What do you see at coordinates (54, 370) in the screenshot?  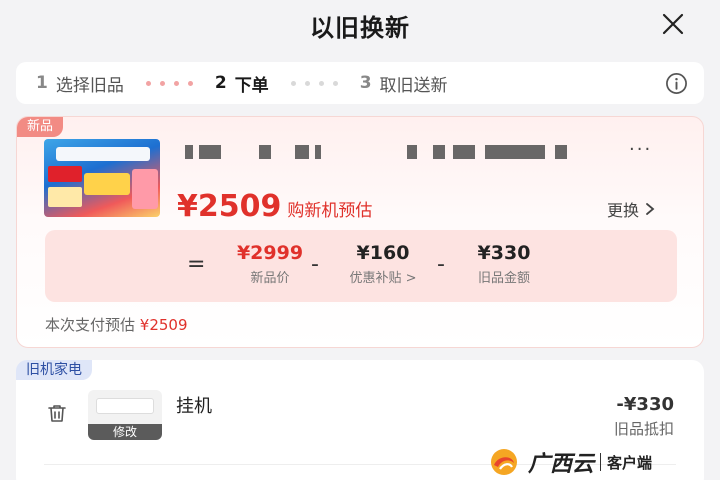 I see `old-appliance-tag: 旧机家电` at bounding box center [54, 370].